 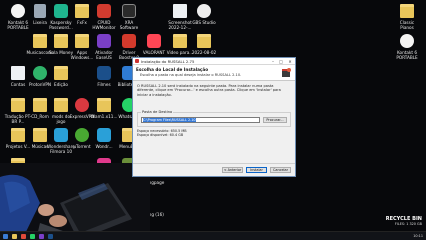 What do you see at coordinates (168, 61) in the screenshot?
I see `window-title: Instalação do RUSSALL 2.75` at bounding box center [168, 61].